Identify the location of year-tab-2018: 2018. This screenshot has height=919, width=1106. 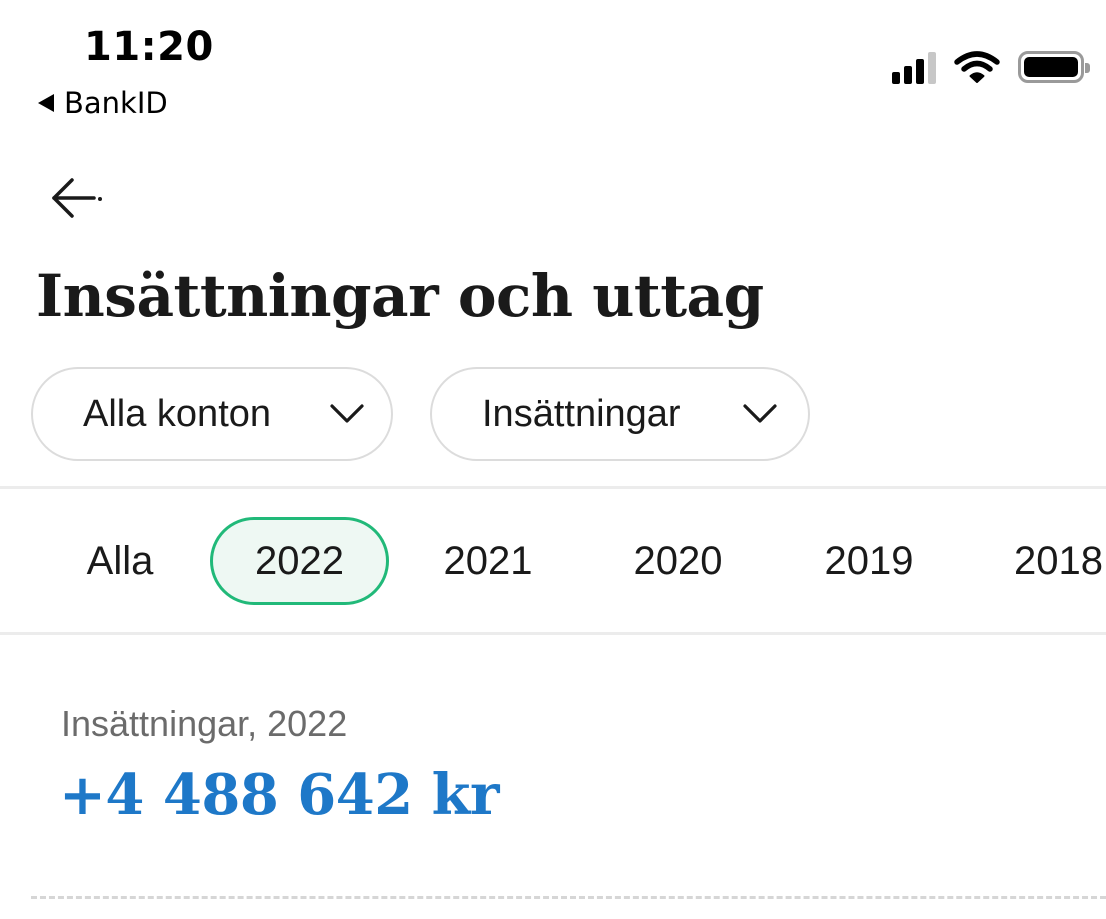
(1058, 561).